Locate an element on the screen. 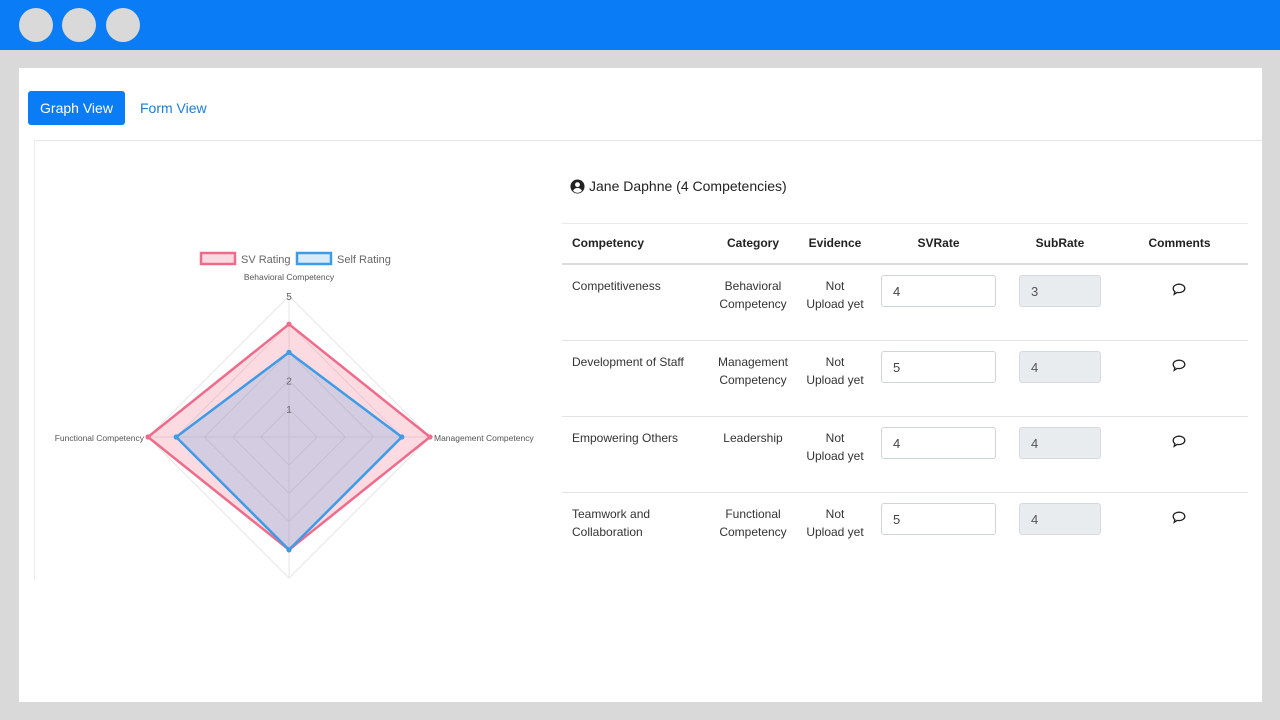  cell-competency: Competitiveness is located at coordinates (616, 286).